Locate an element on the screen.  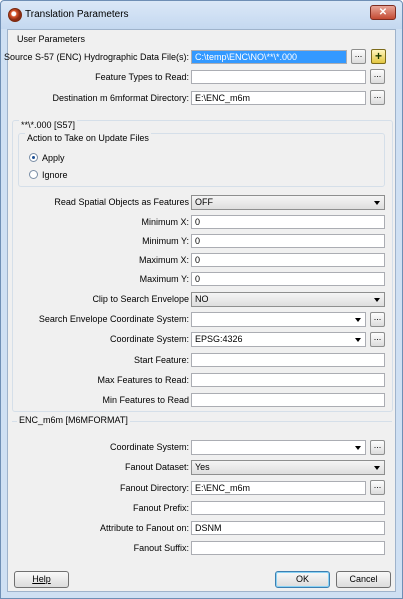
max-x-field: 0 is located at coordinates (288, 260).